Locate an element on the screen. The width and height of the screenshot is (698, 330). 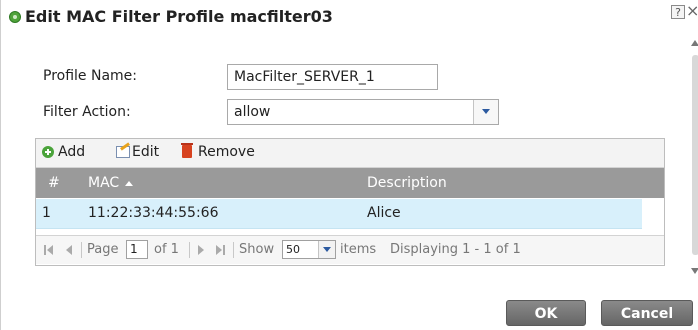
profile-name-input: MacFilter_SERVER_1 is located at coordinates (332, 77).